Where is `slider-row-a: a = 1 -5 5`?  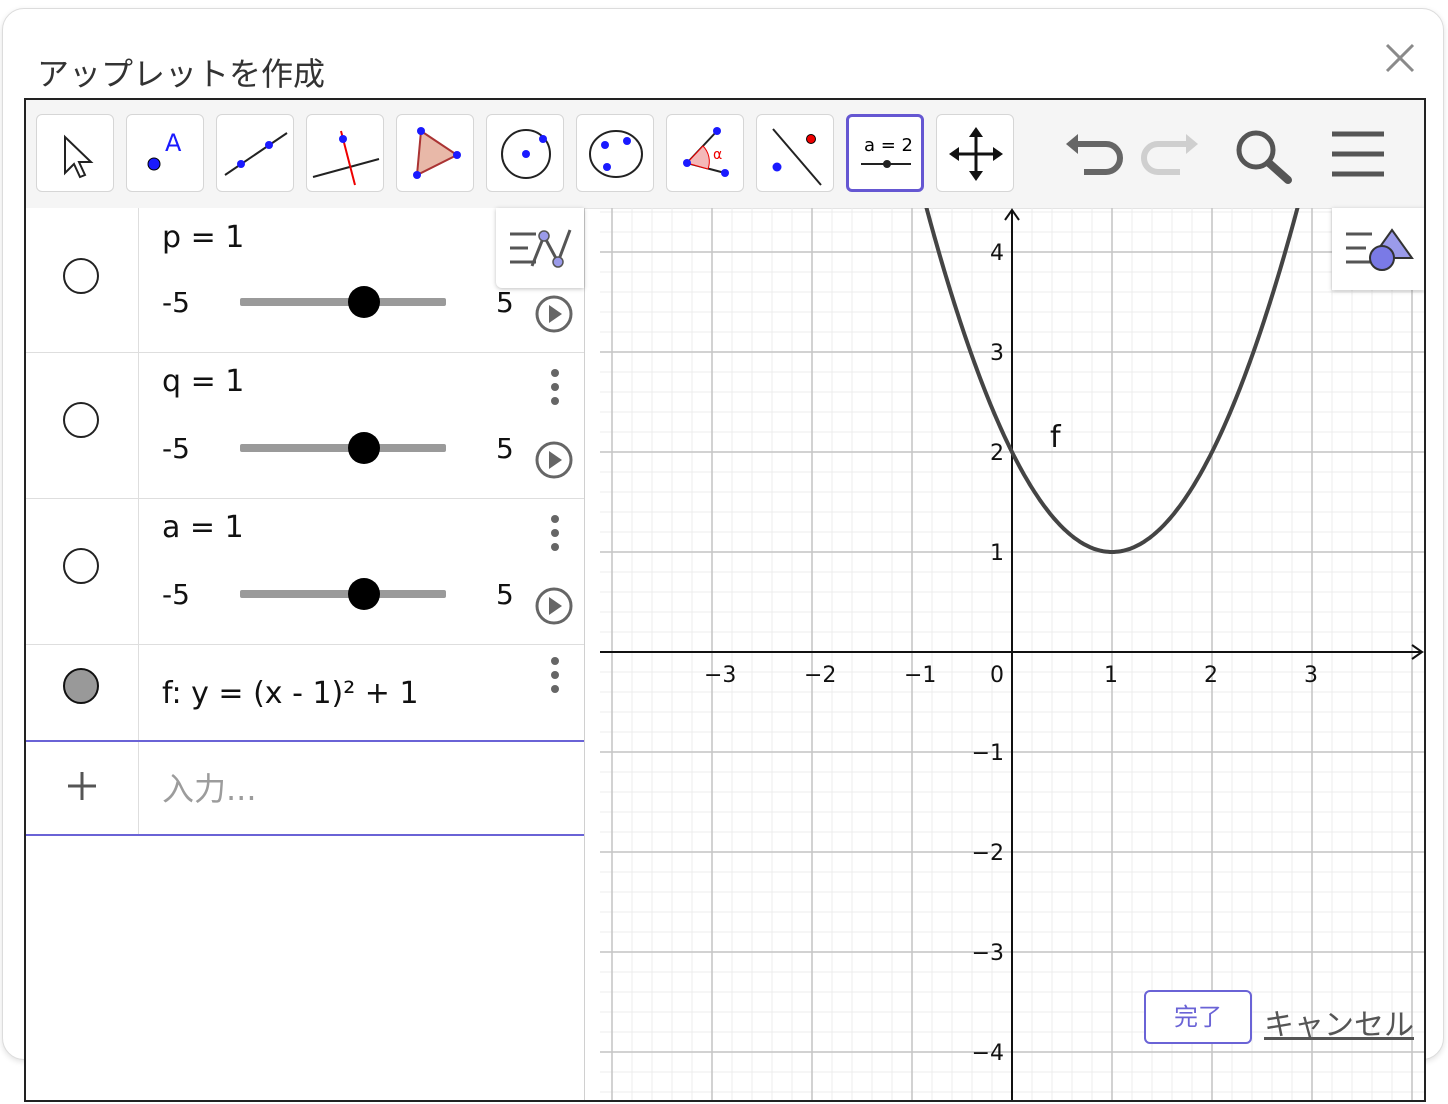
slider-row-a: a = 1 -5 5 is located at coordinates (305, 571).